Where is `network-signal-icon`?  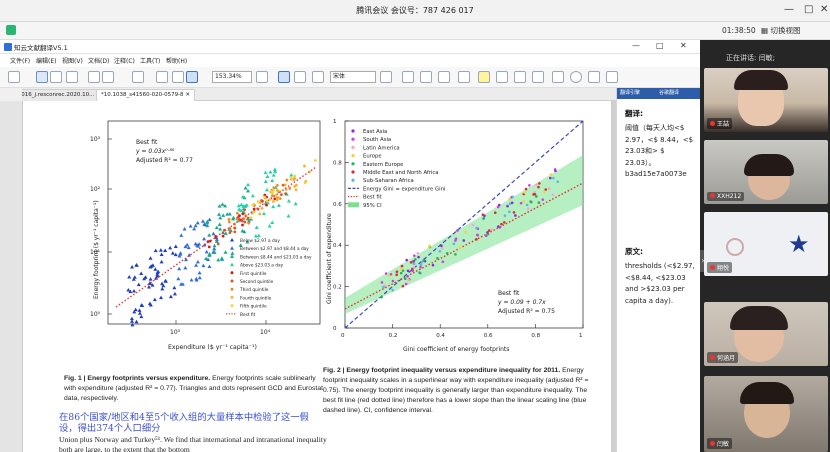
network-signal-icon is located at coordinates (11, 30).